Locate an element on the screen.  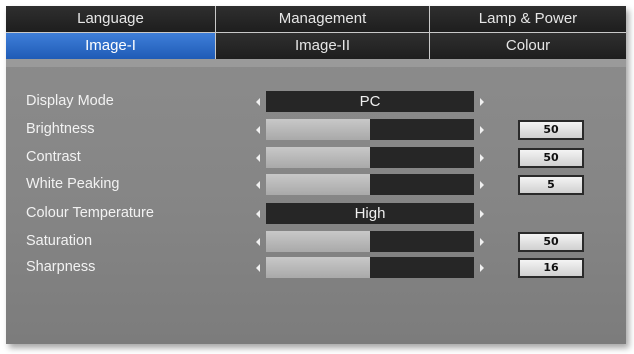
contrast-slider is located at coordinates (370, 157).